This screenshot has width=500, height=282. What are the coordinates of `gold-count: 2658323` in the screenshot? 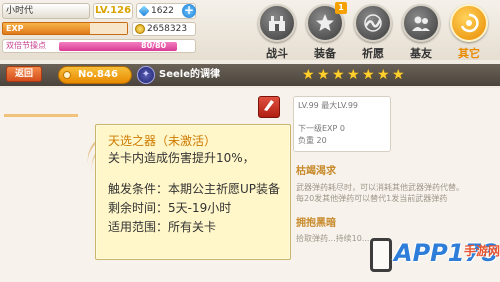 It's located at (167, 29).